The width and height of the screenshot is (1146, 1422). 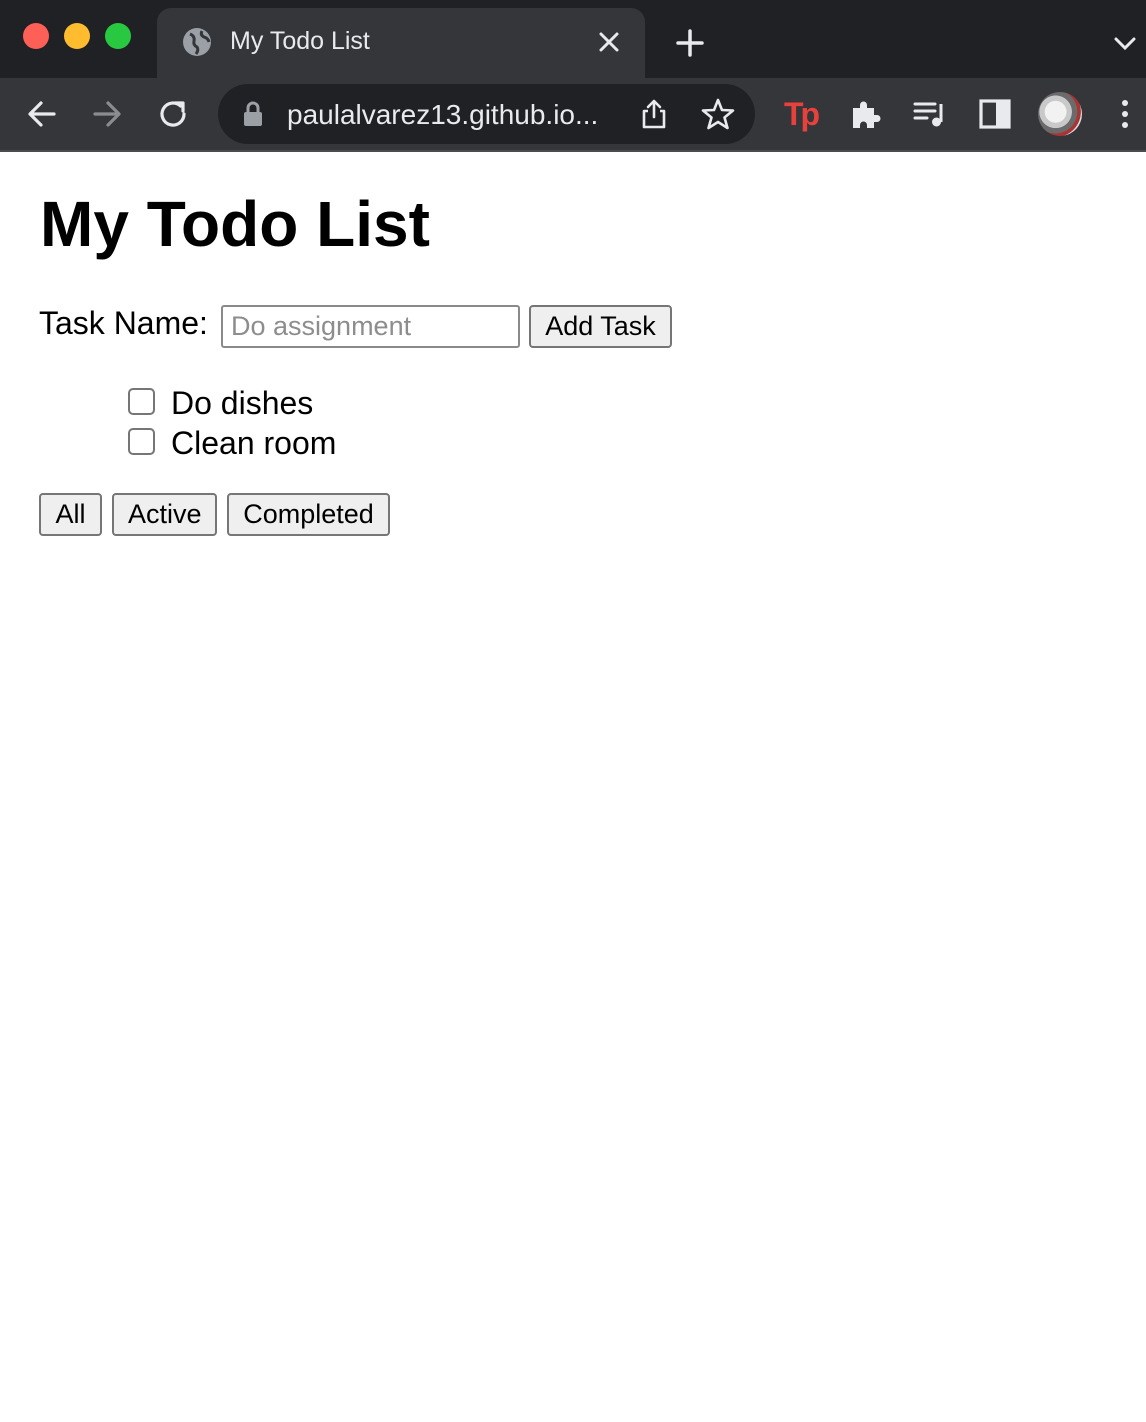 I want to click on media-queue-icon, so click(x=930, y=114).